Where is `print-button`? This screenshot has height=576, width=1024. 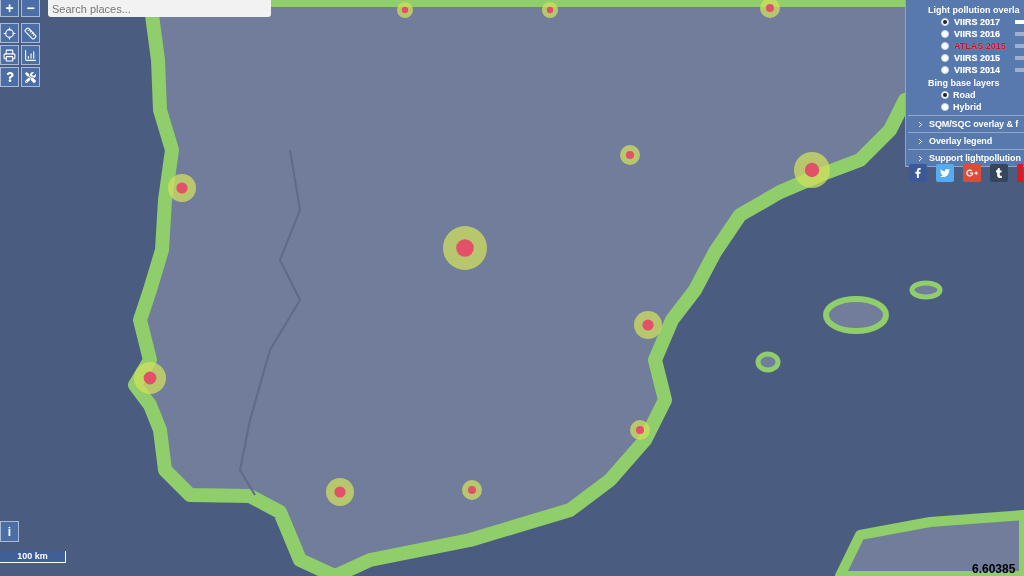 print-button is located at coordinates (9, 55).